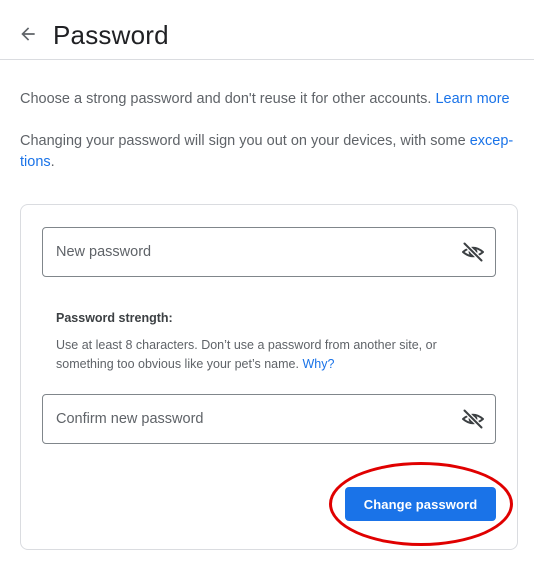 This screenshot has width=534, height=566. Describe the element at coordinates (35, 162) in the screenshot. I see `exceptions-link-part-2: tions` at that location.